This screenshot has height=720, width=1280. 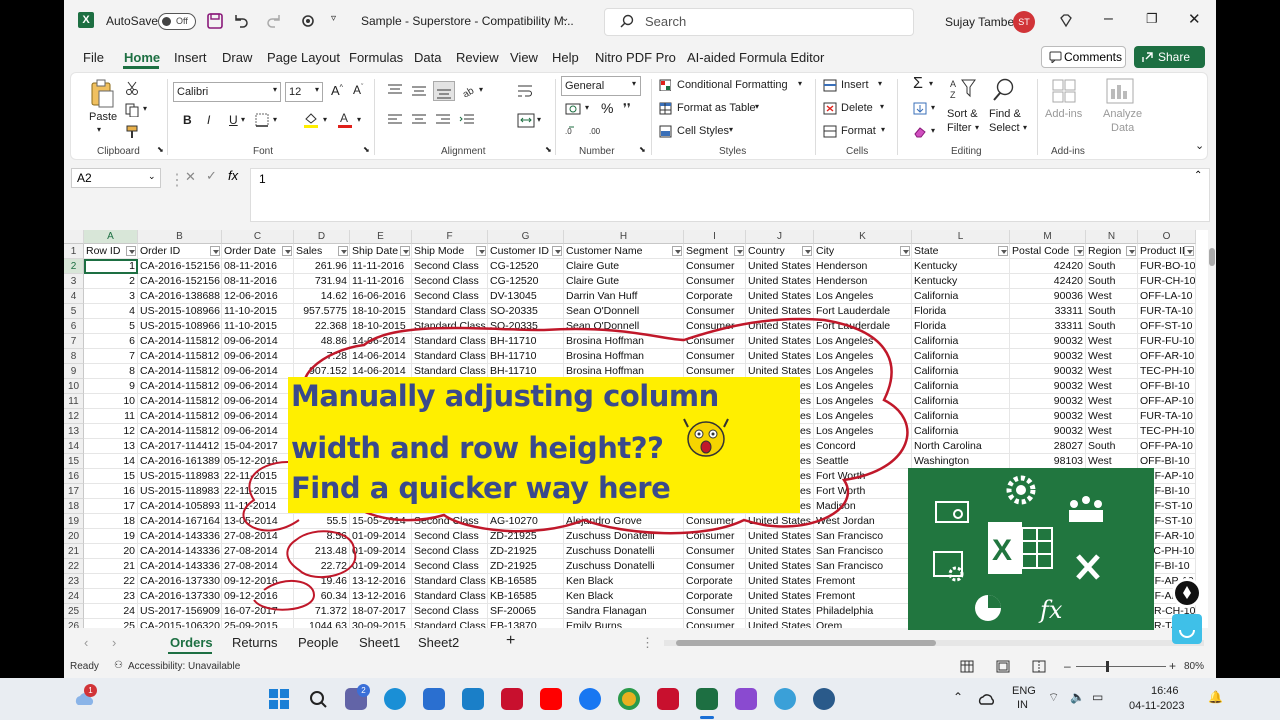 I want to click on column-header: F, so click(x=450, y=237).